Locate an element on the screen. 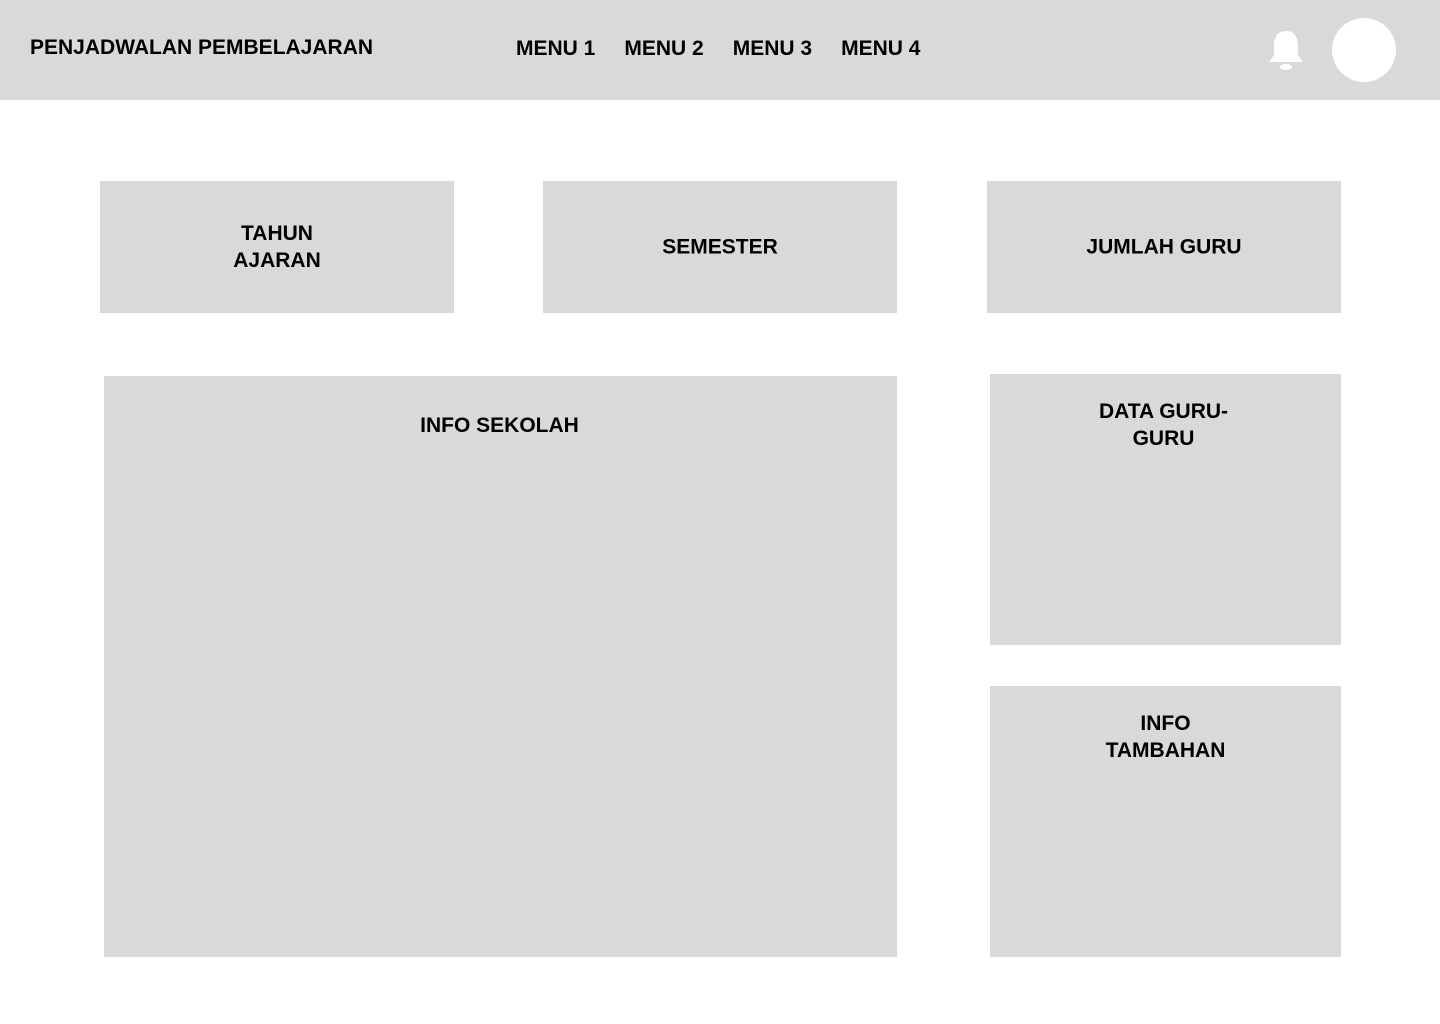  menu-item-4: MENU 4 is located at coordinates (880, 49).